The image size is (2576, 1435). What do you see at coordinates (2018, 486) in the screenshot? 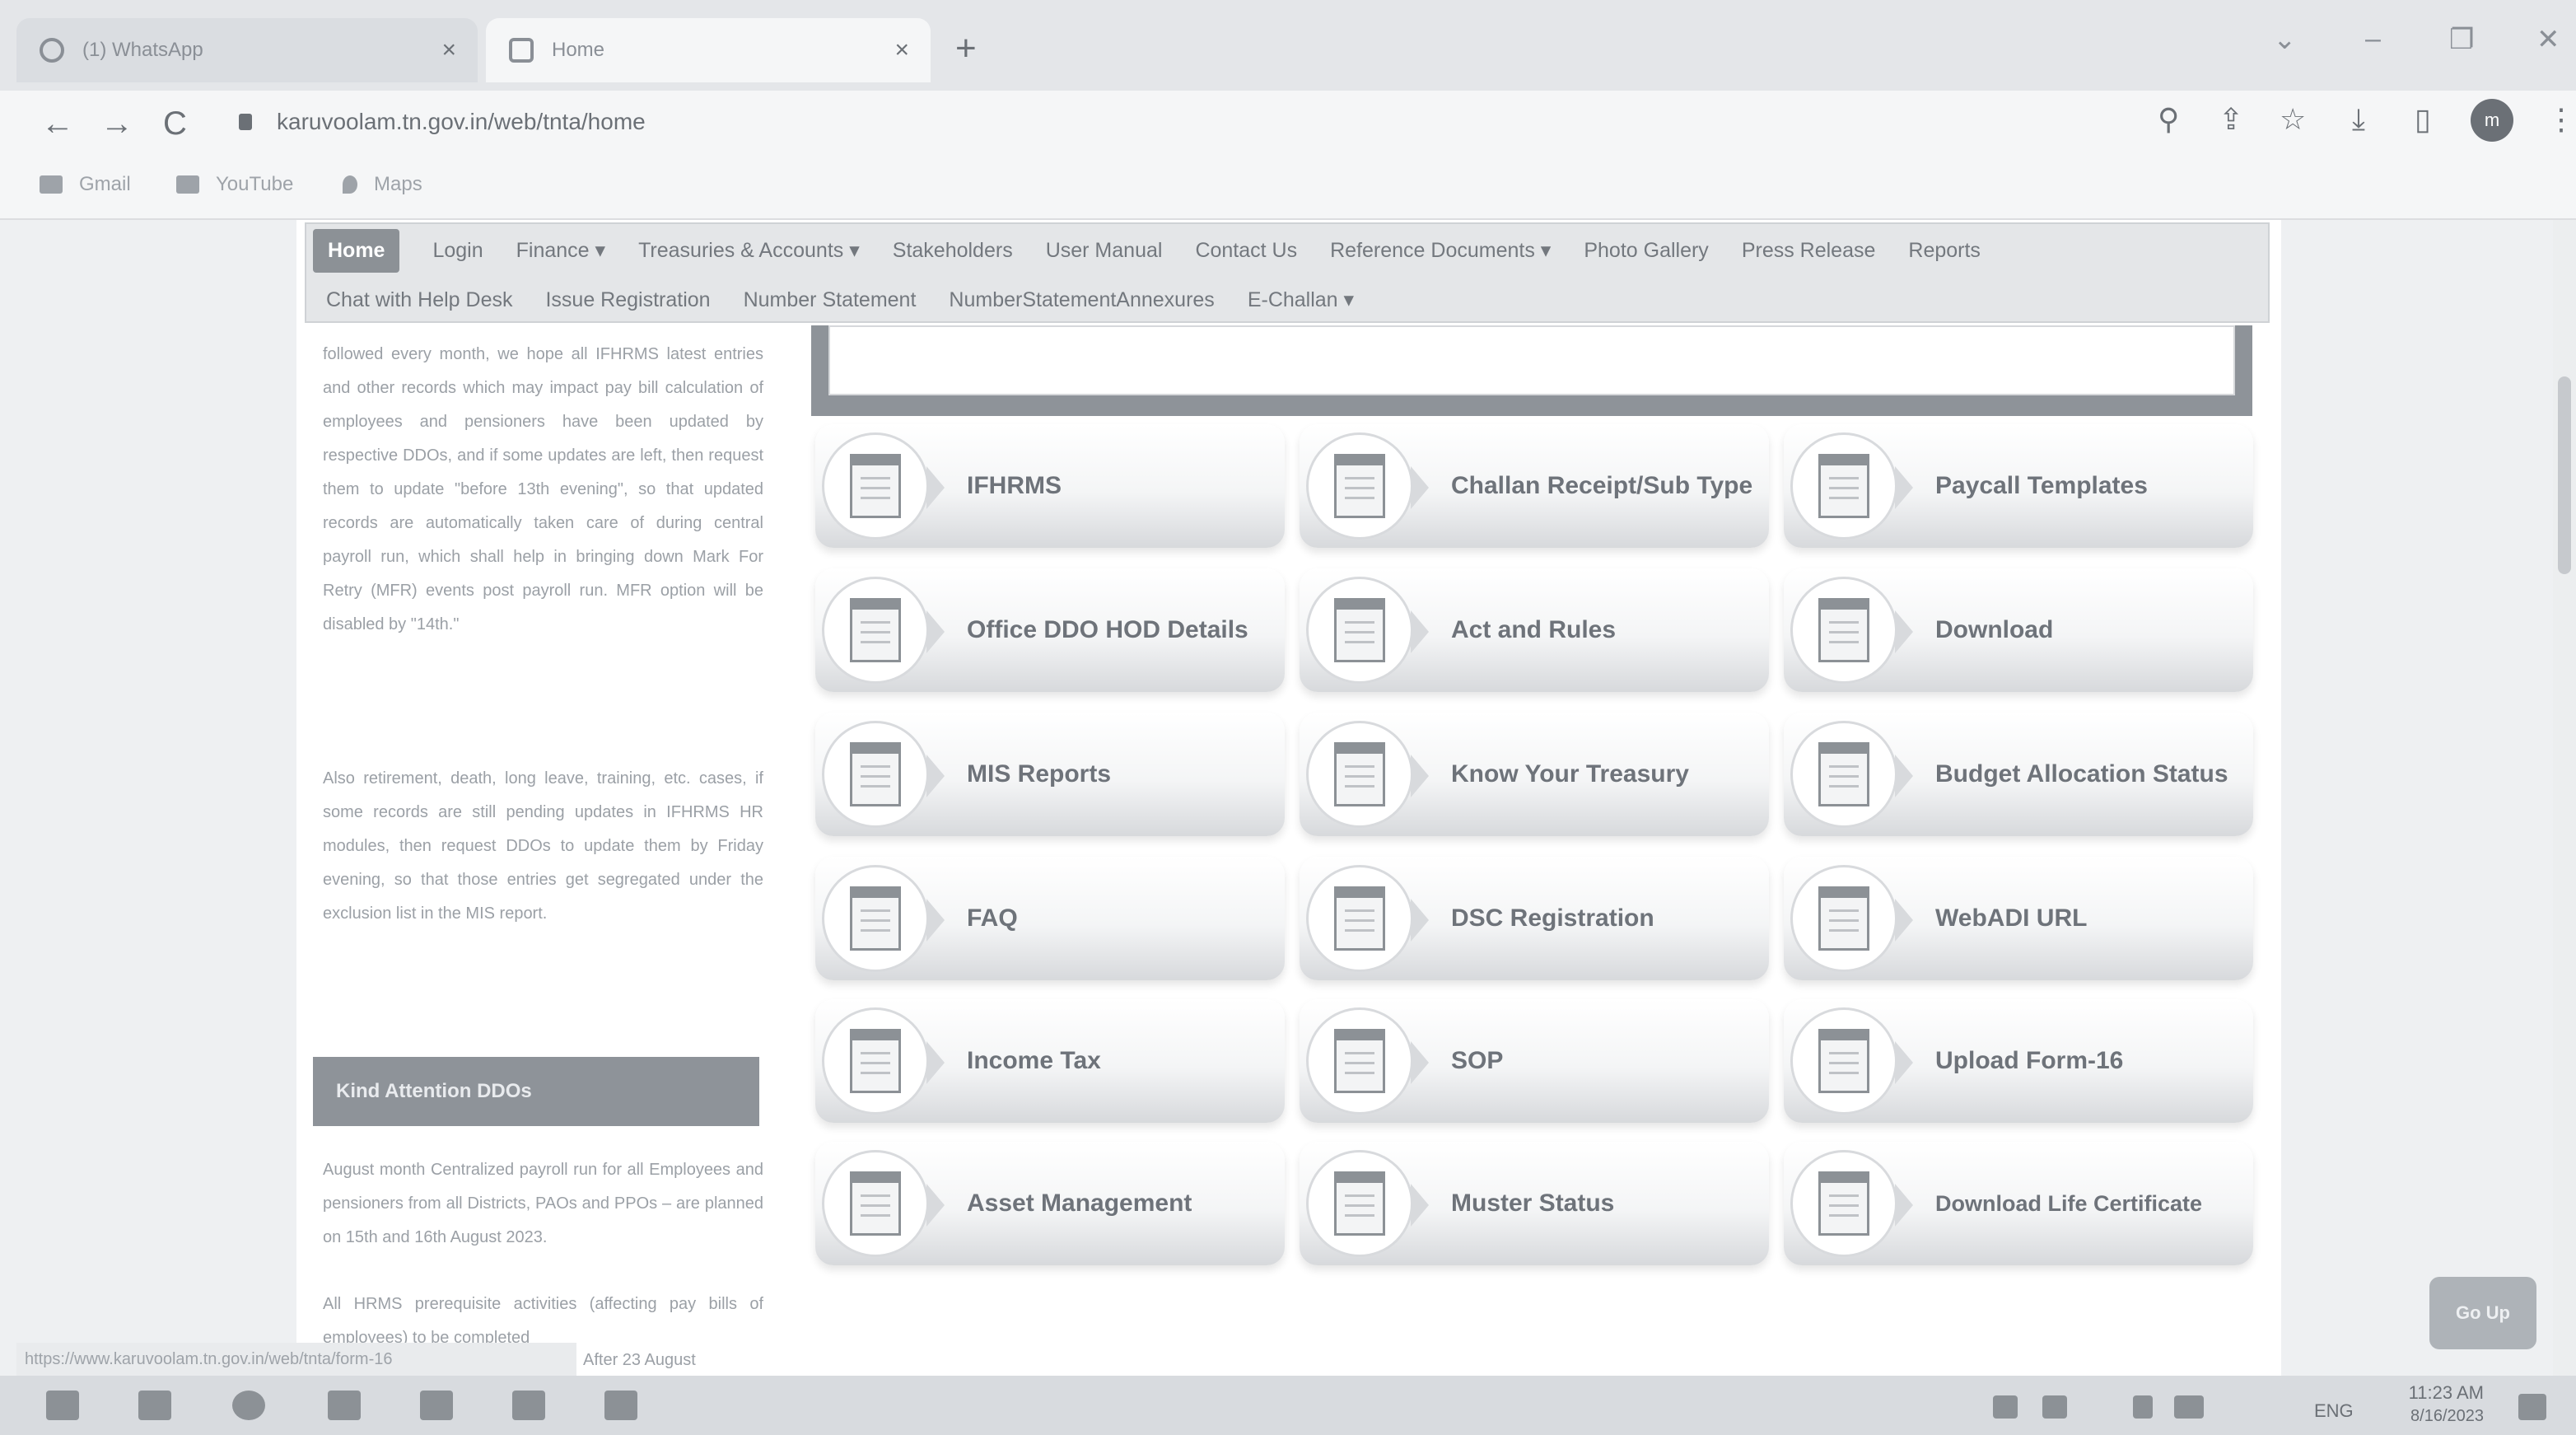
I see `tile-paycall-templates: Paycall Templates` at bounding box center [2018, 486].